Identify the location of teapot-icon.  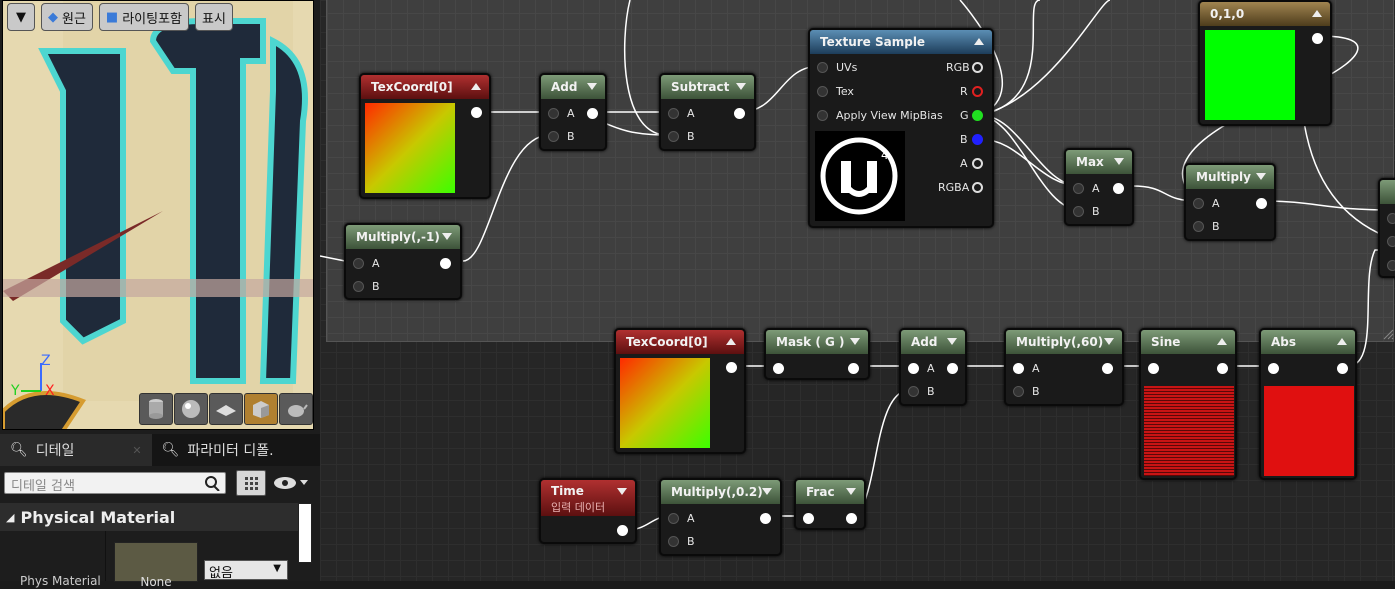
(296, 409).